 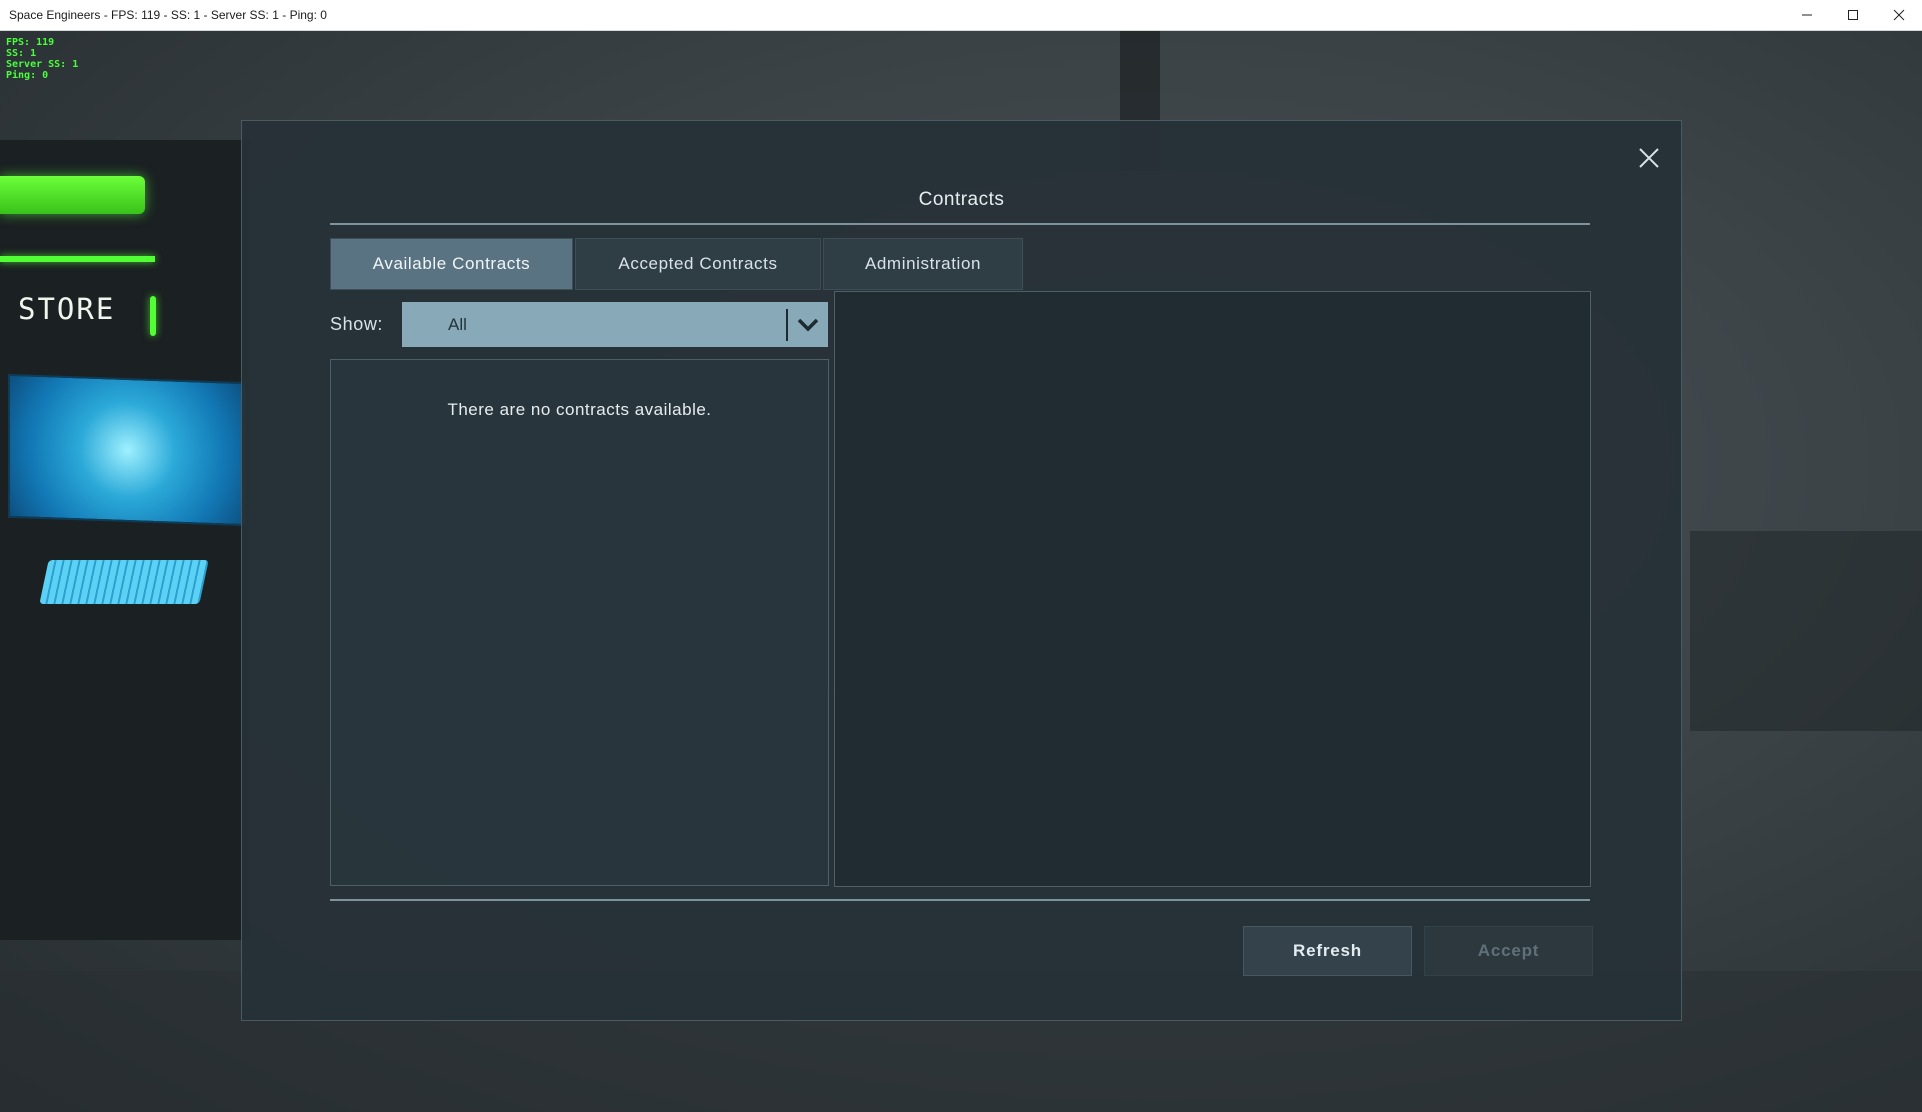 What do you see at coordinates (127, 450) in the screenshot?
I see `kiosk-screen` at bounding box center [127, 450].